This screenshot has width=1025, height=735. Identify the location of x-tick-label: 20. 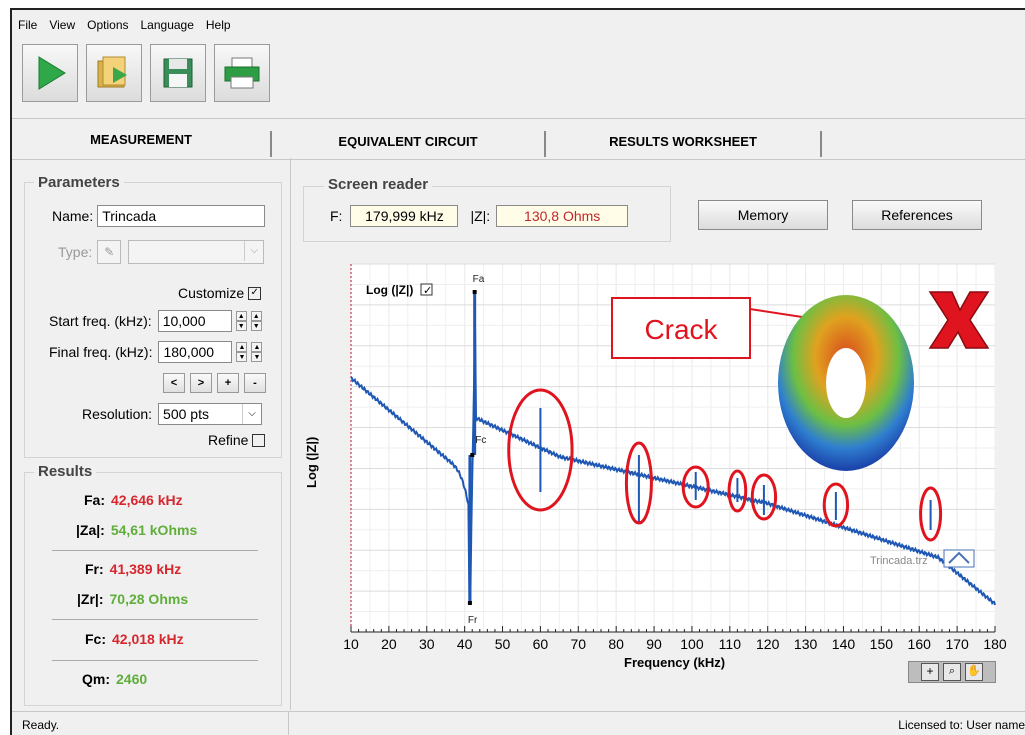
(389, 644).